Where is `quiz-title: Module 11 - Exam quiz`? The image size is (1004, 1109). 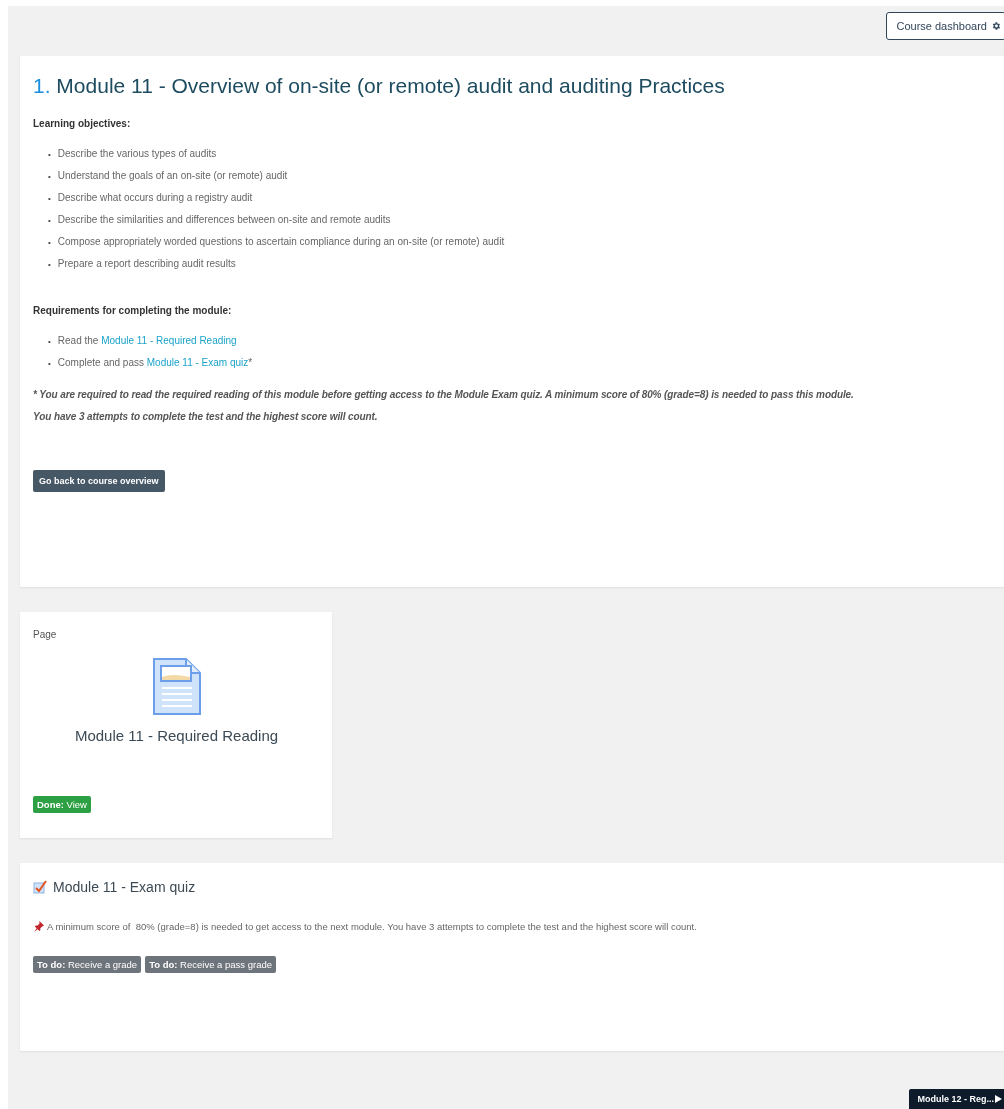
quiz-title: Module 11 - Exam quiz is located at coordinates (124, 887).